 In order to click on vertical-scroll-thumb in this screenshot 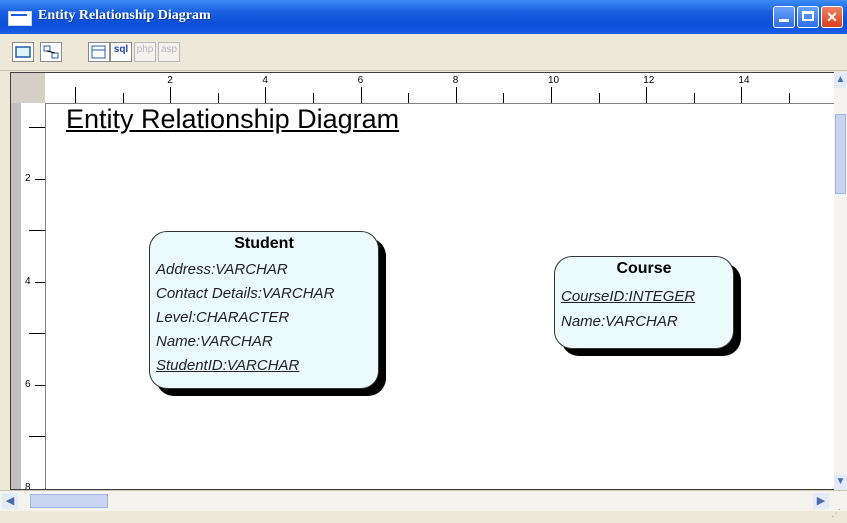, I will do `click(840, 154)`.